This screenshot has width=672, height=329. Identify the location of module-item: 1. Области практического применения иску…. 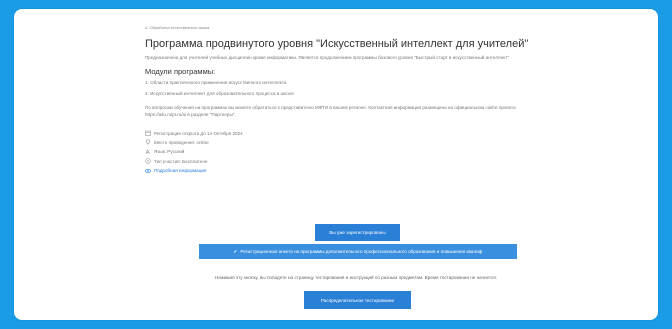
(216, 82).